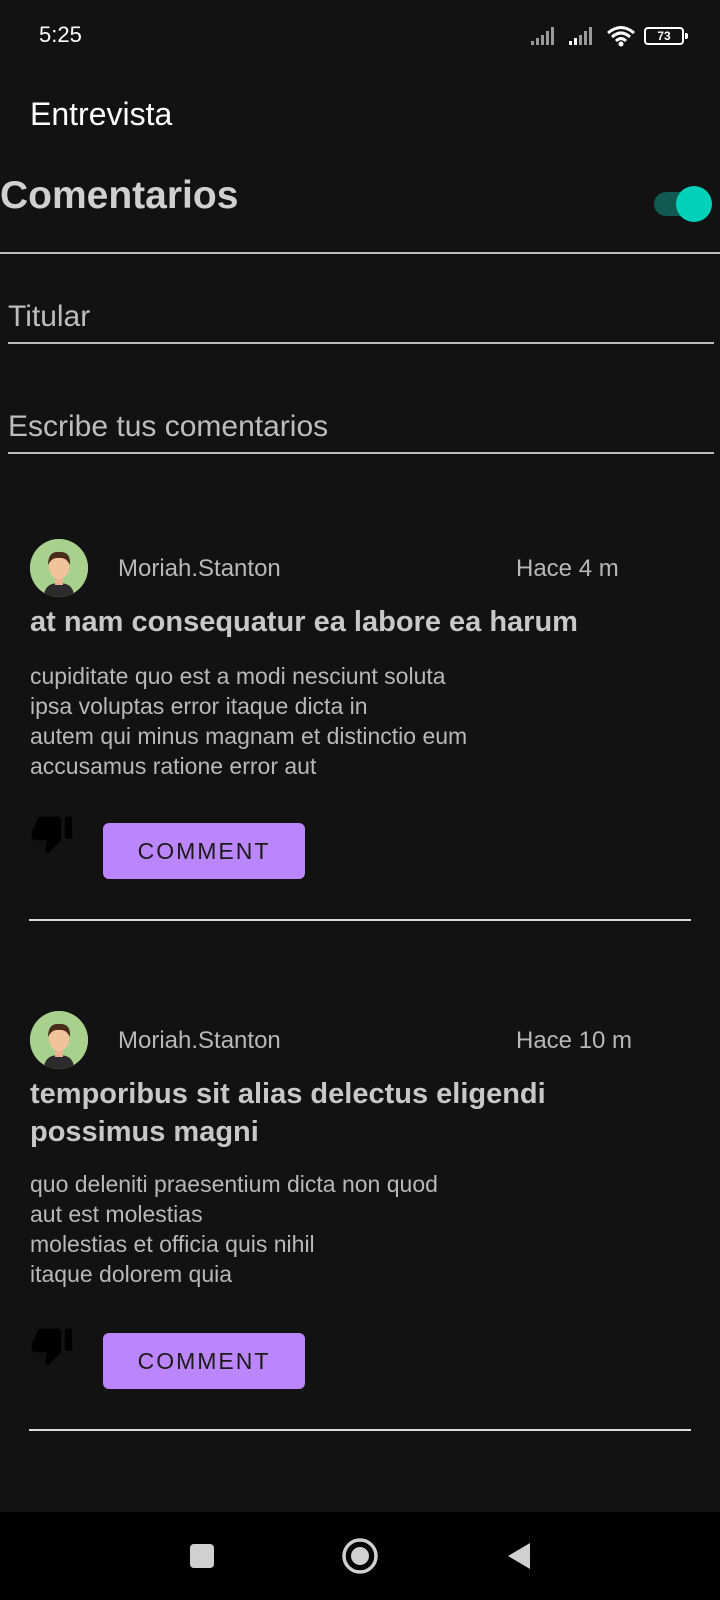 This screenshot has height=1600, width=720. What do you see at coordinates (249, 736) in the screenshot?
I see `comment-body-line: autem qui minus magnam et distinctio eum` at bounding box center [249, 736].